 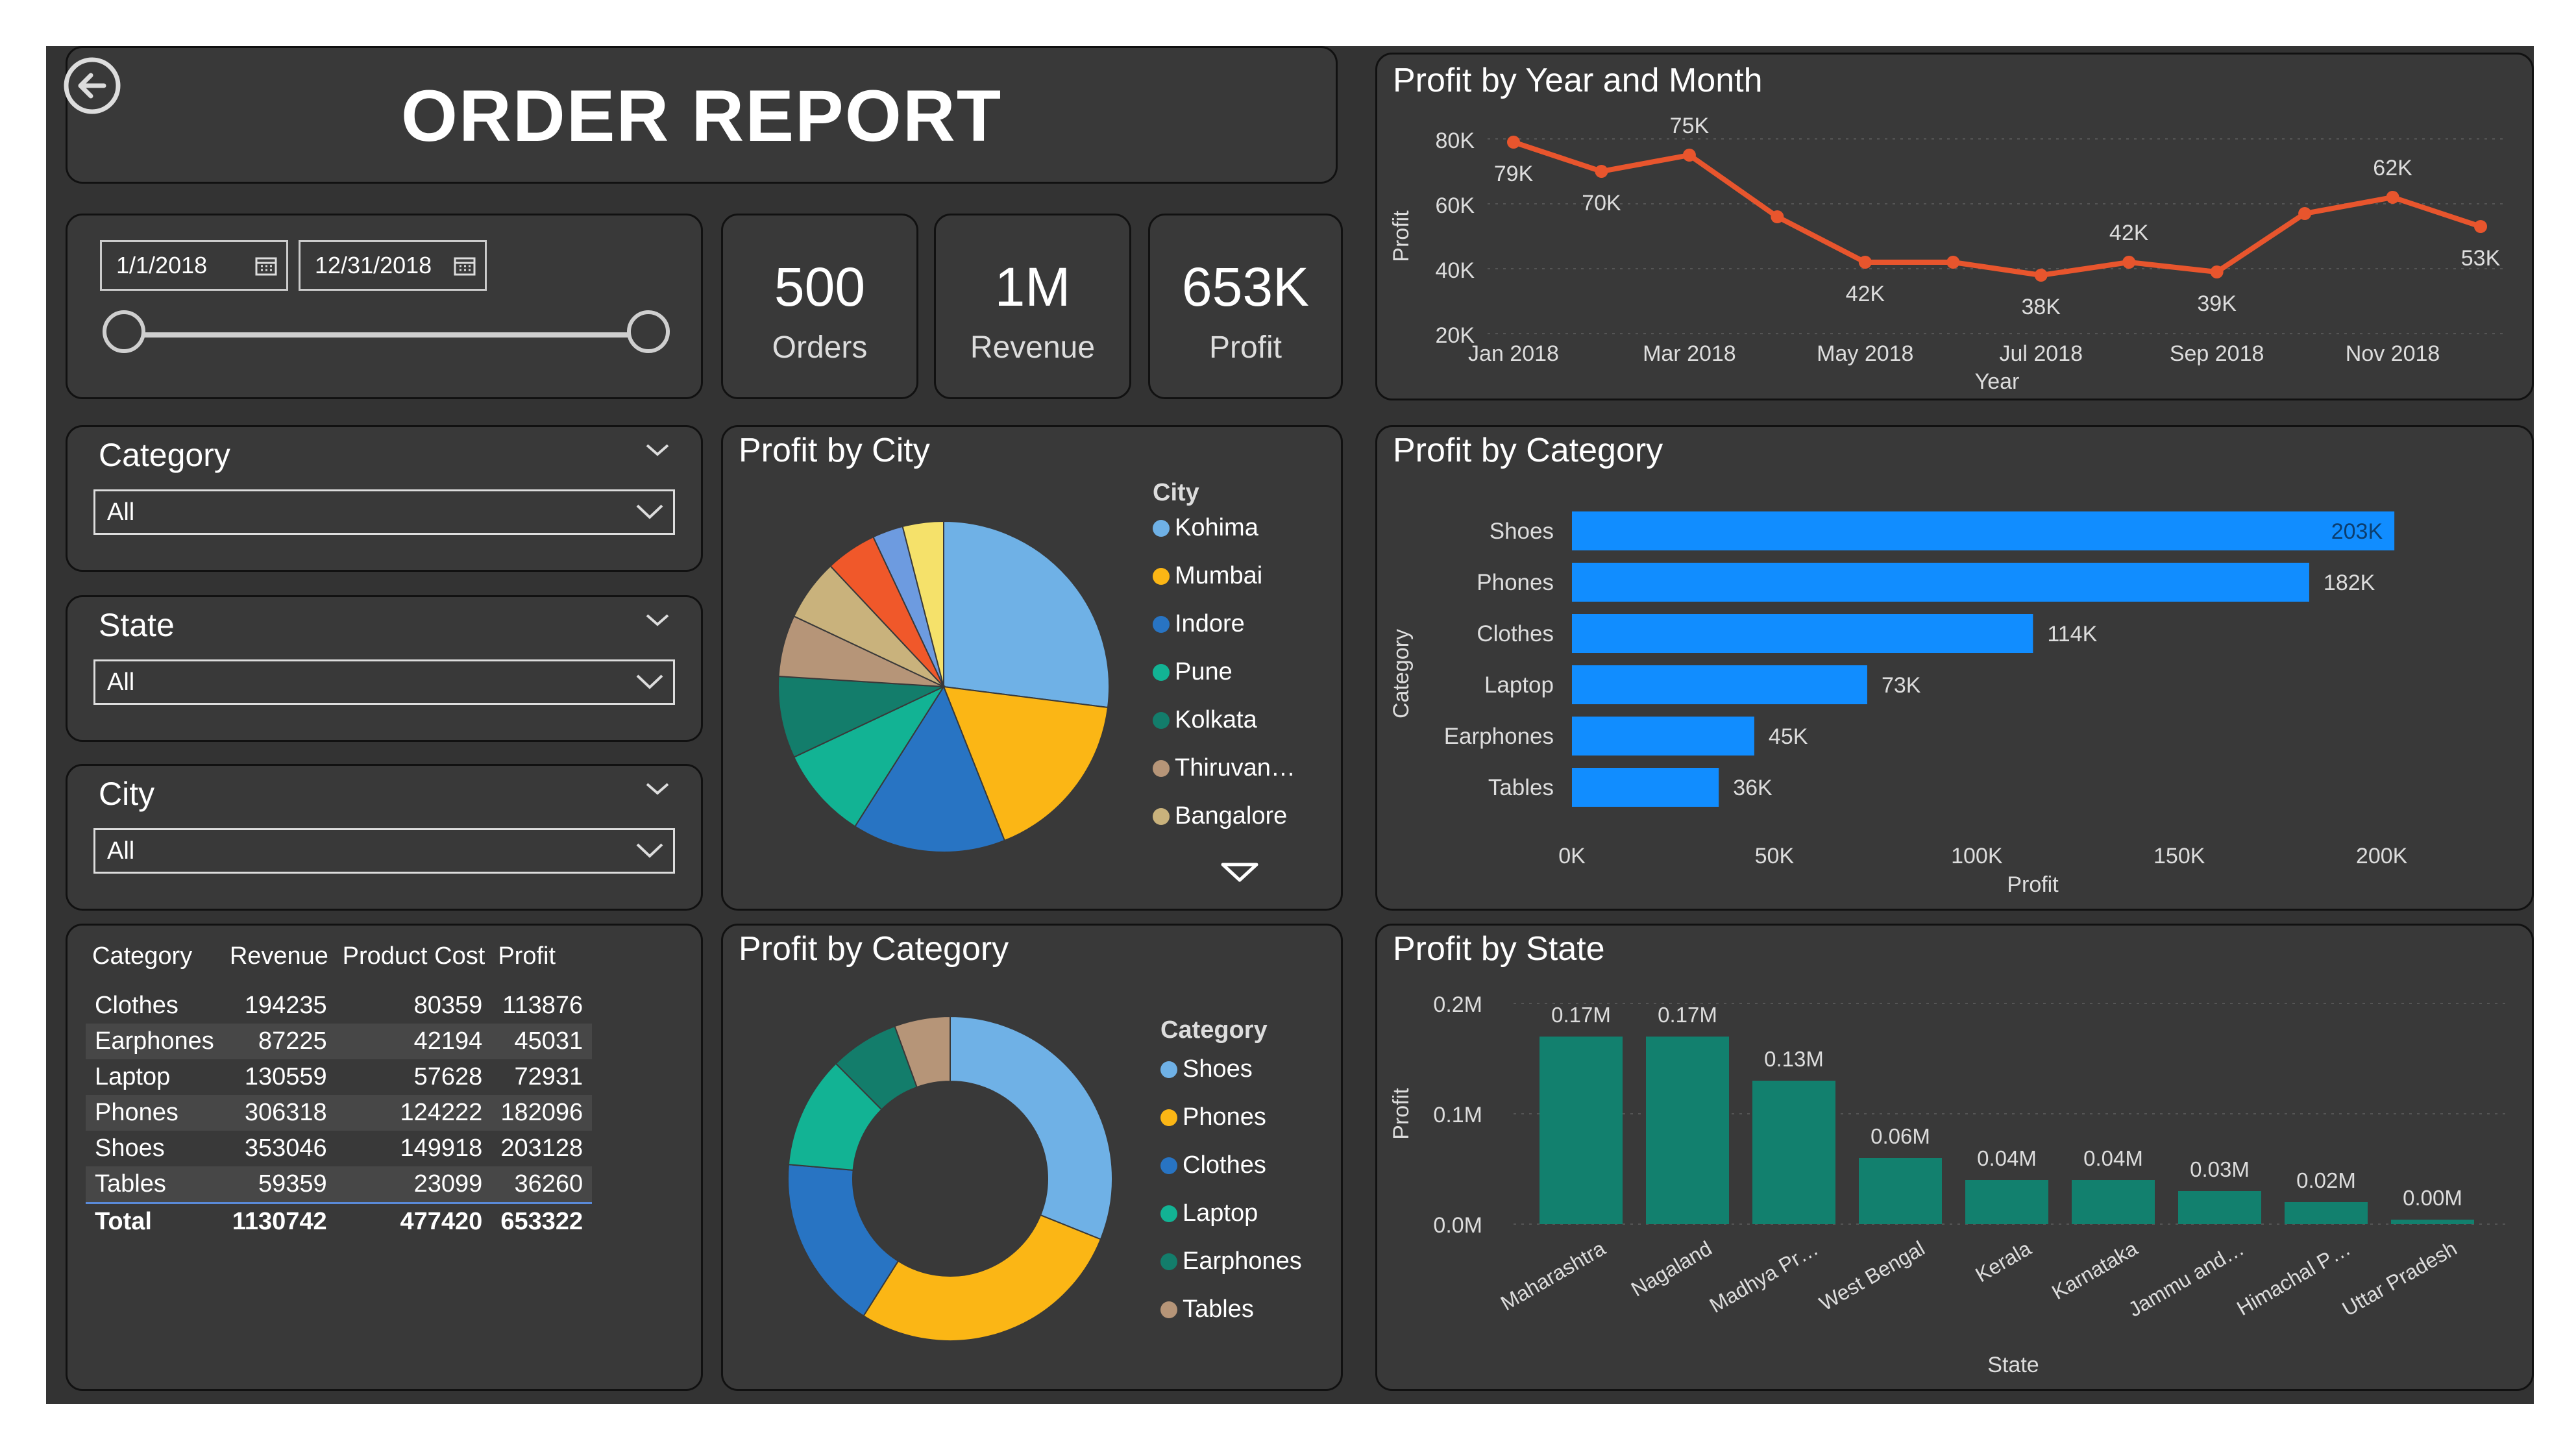 I want to click on y-tick-label: 0.0M, so click(x=1457, y=1225).